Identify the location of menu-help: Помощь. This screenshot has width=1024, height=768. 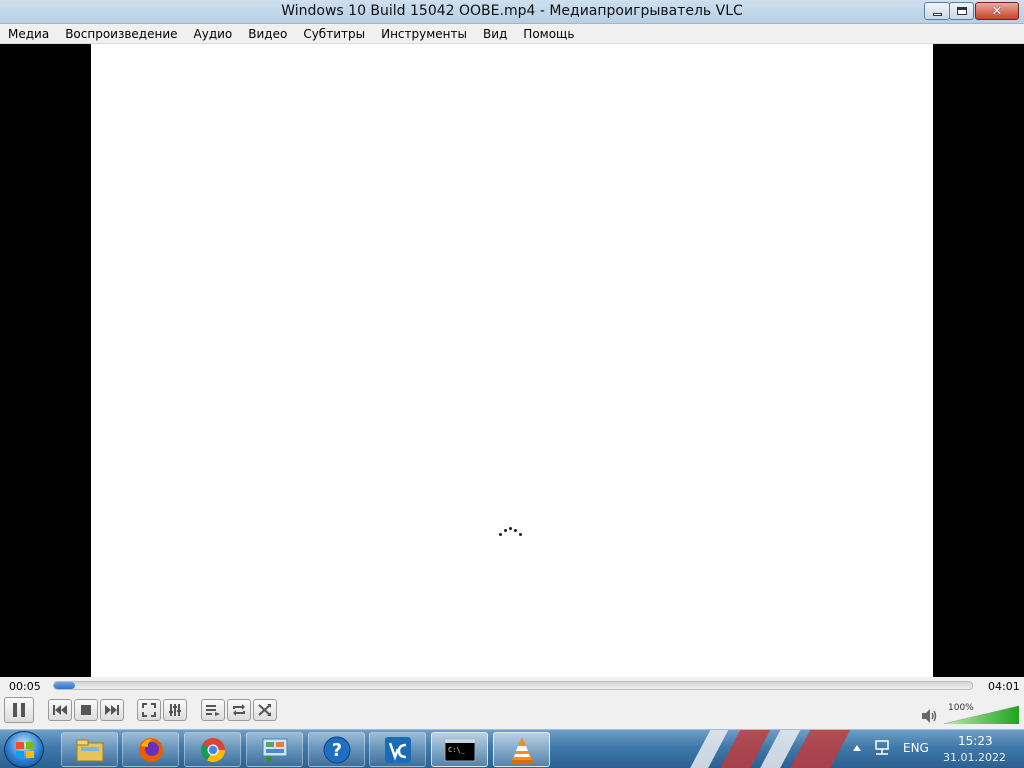
(548, 34).